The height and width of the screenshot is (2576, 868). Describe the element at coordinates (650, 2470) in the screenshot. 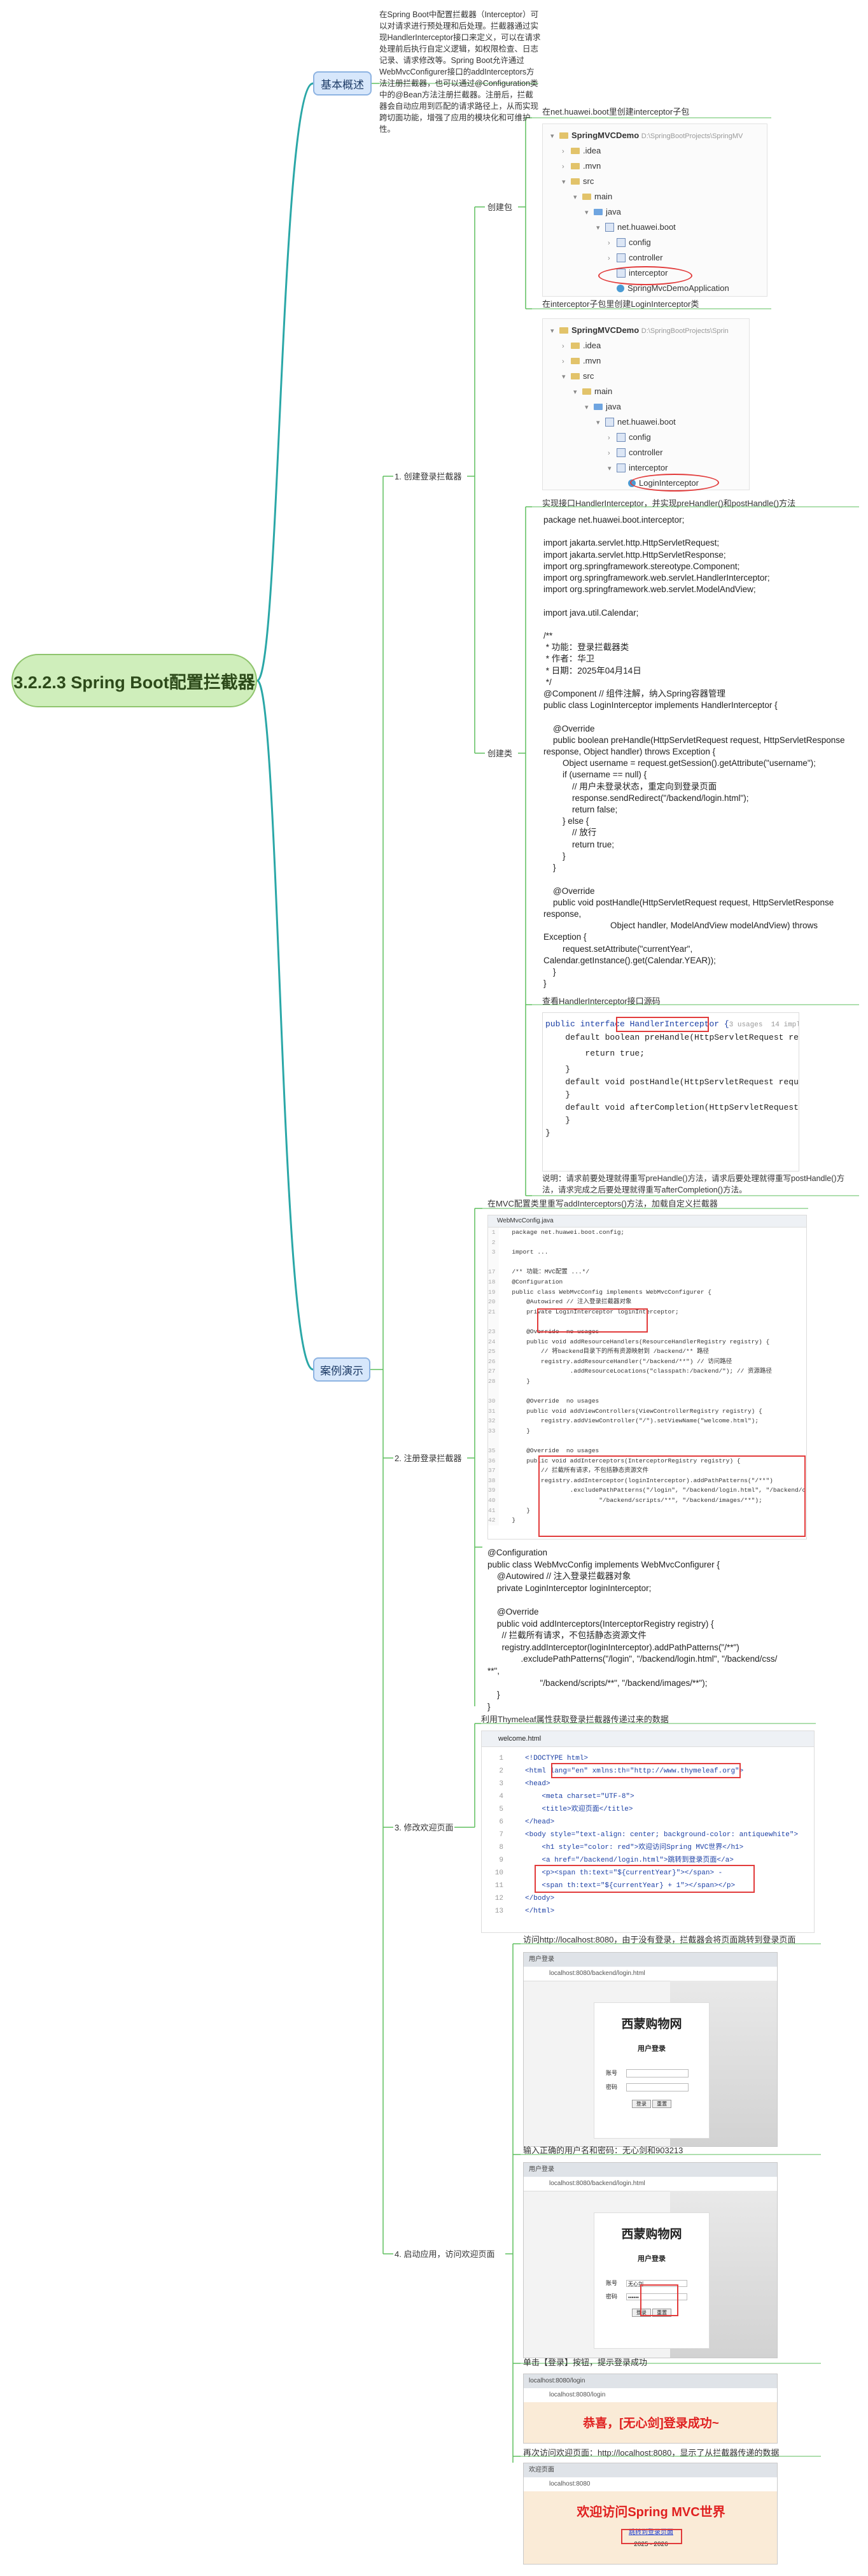

I see `browser-tab: 欢迎页面` at that location.